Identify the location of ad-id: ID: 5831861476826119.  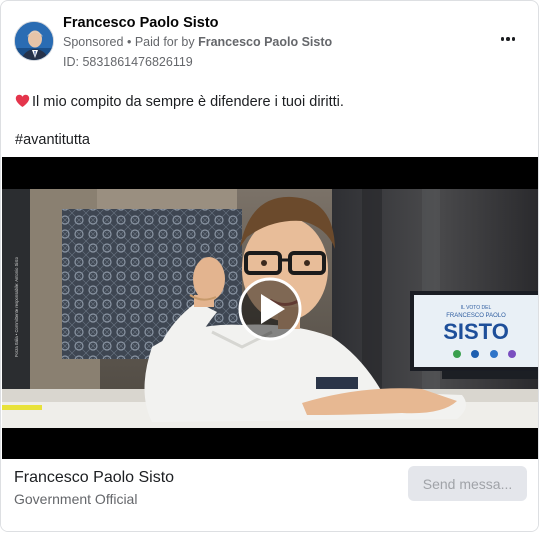
(128, 62).